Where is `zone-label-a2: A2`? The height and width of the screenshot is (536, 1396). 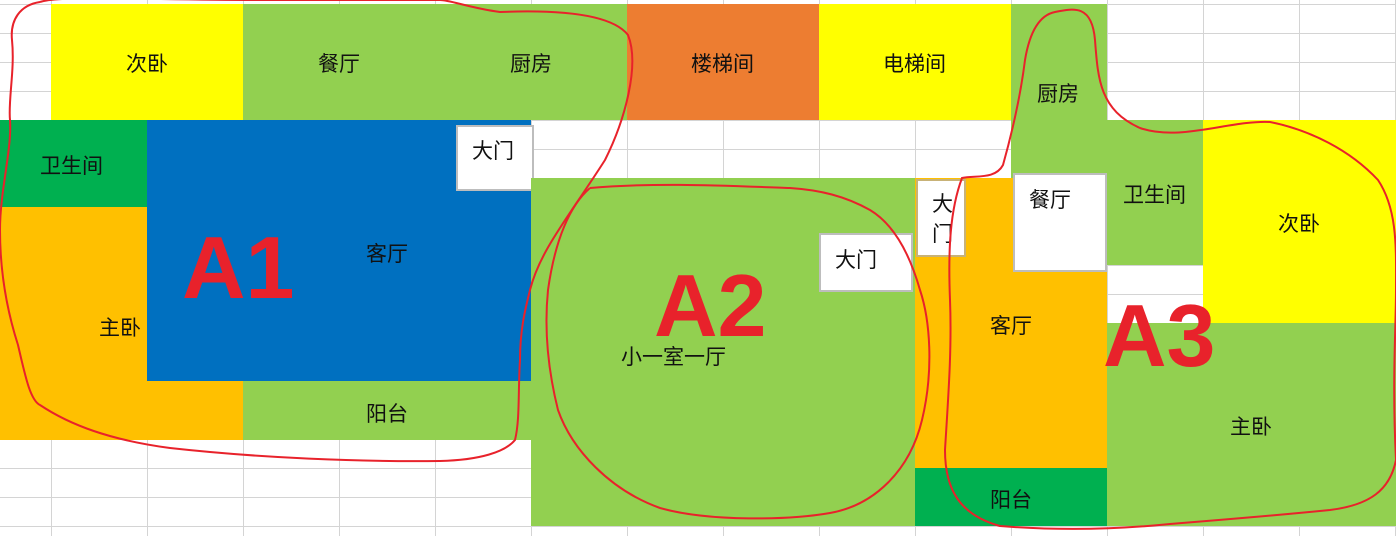 zone-label-a2: A2 is located at coordinates (710, 305).